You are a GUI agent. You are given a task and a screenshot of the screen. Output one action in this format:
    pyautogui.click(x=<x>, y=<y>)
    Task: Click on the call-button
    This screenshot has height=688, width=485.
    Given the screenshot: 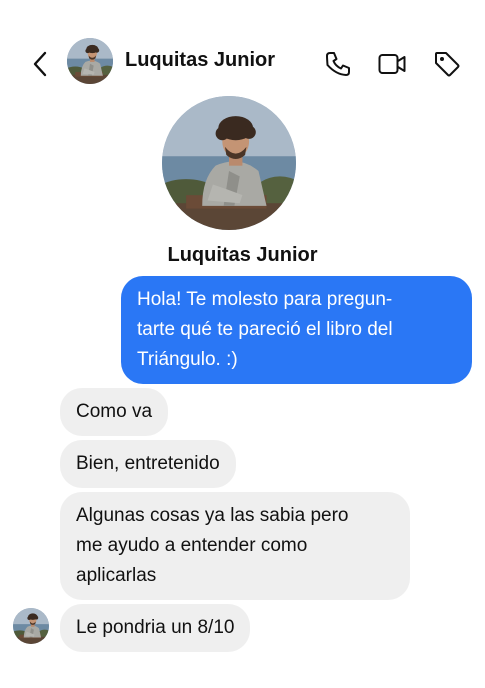 What is the action you would take?
    pyautogui.click(x=338, y=64)
    